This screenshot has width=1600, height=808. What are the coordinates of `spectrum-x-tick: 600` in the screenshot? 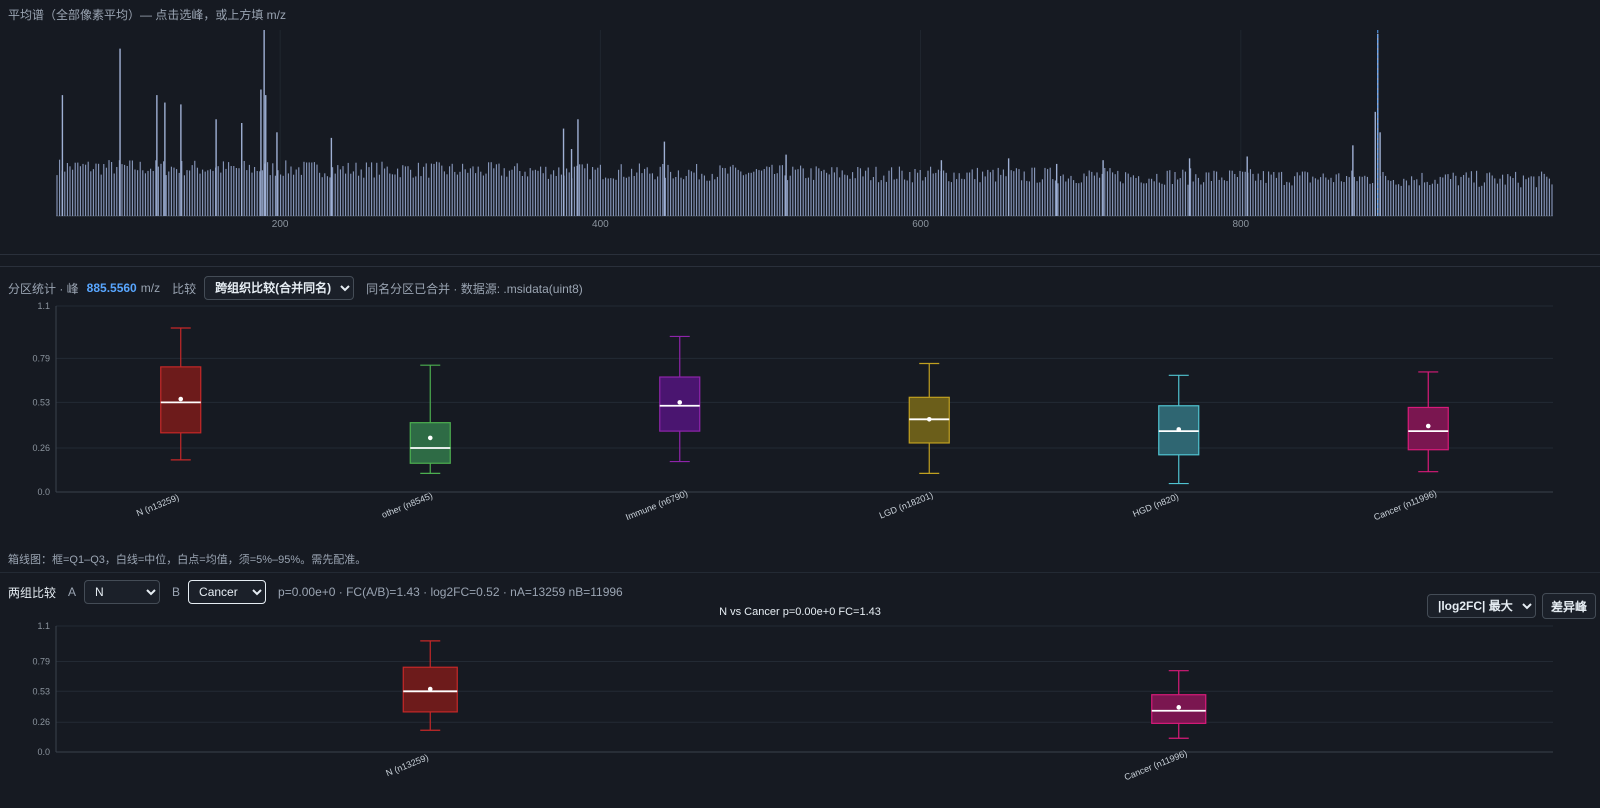 It's located at (920, 224).